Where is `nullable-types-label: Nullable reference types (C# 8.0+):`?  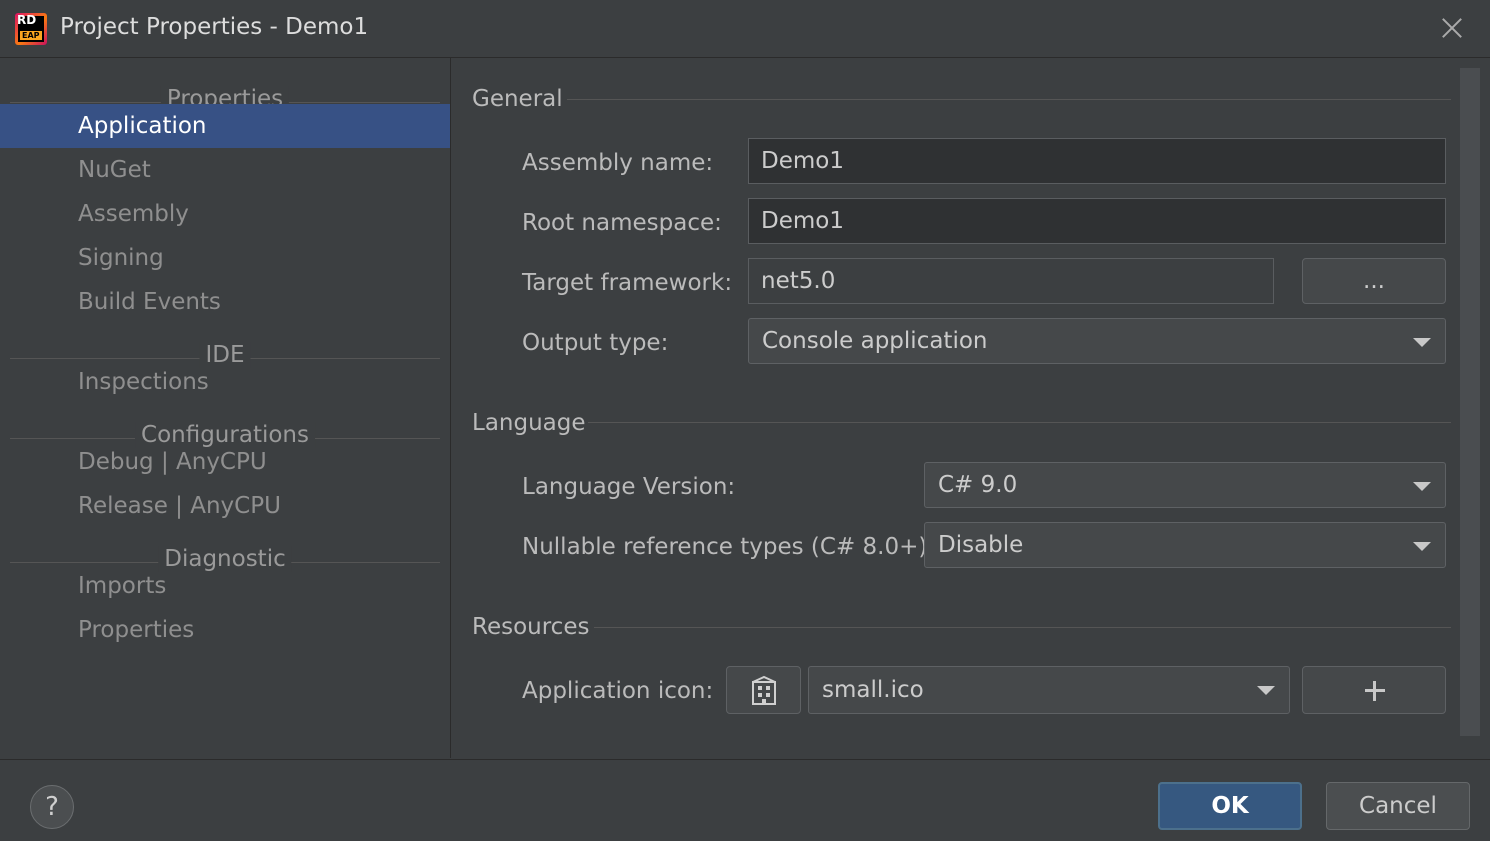 nullable-types-label: Nullable reference types (C# 8.0+): is located at coordinates (729, 547).